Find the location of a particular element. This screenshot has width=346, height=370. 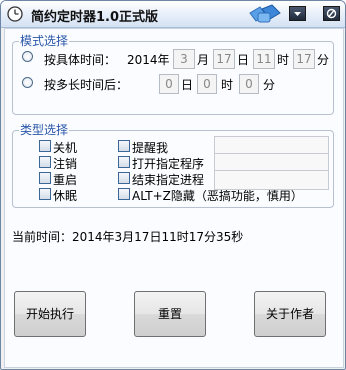

delay-day-input: 0 is located at coordinates (169, 84).